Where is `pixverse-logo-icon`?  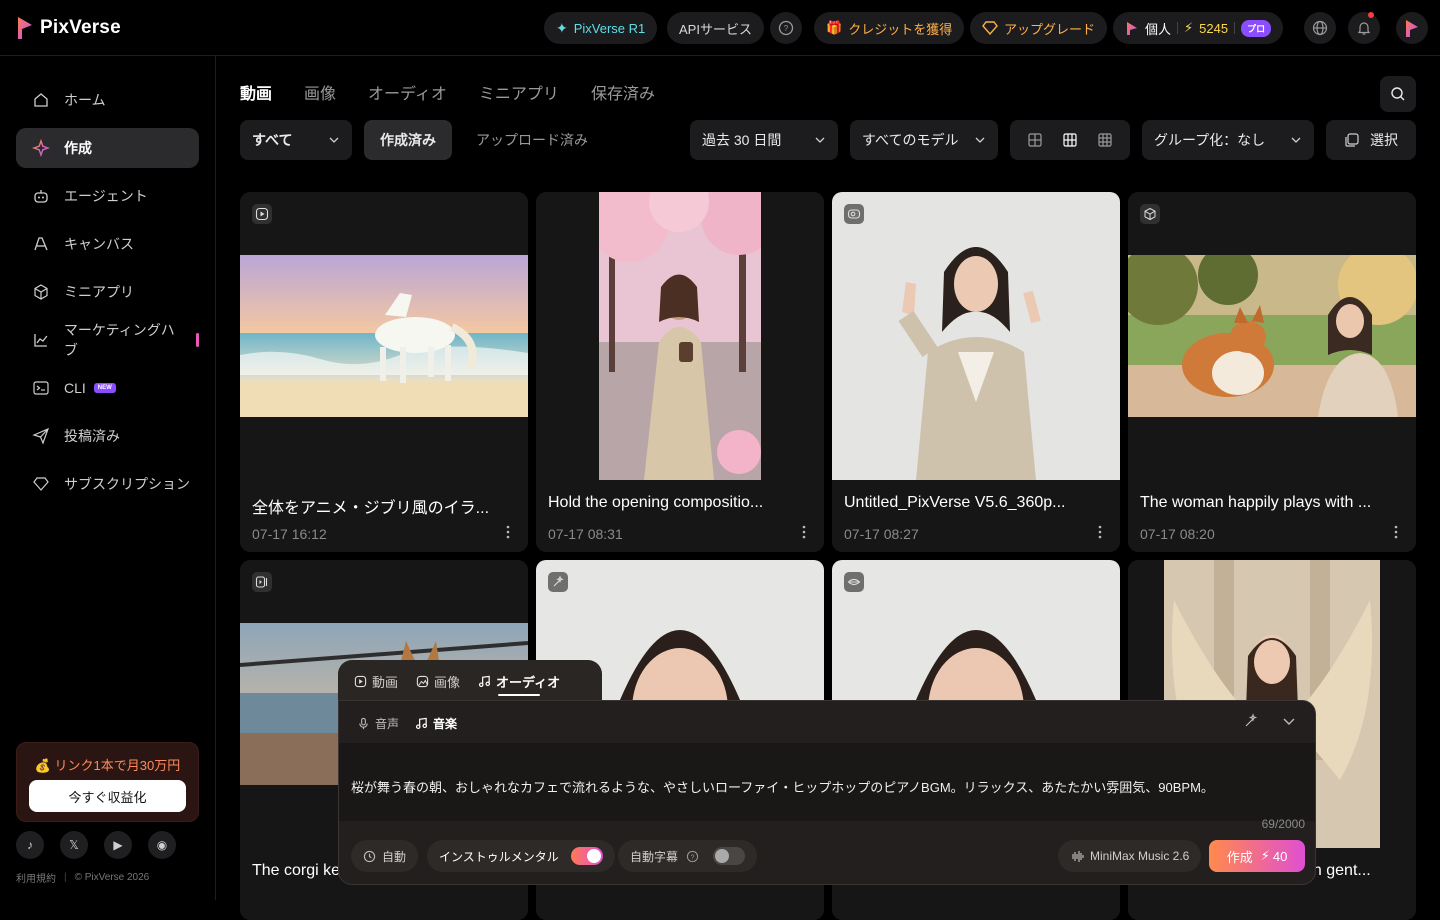 pixverse-logo-icon is located at coordinates (25, 28).